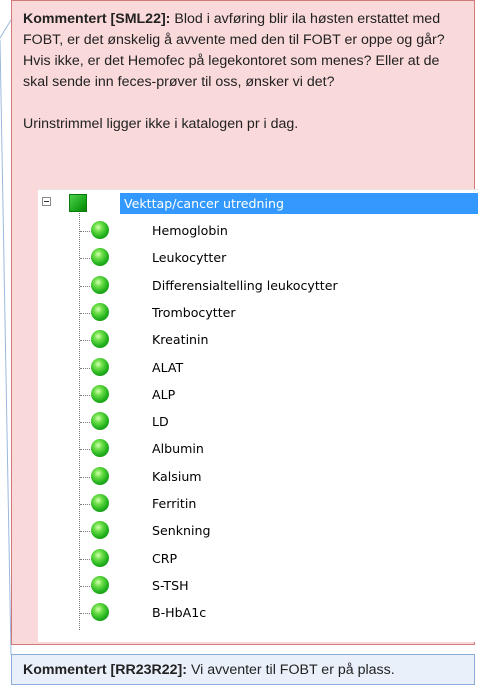  What do you see at coordinates (189, 258) in the screenshot?
I see `tree-node-label: Leukocytter` at bounding box center [189, 258].